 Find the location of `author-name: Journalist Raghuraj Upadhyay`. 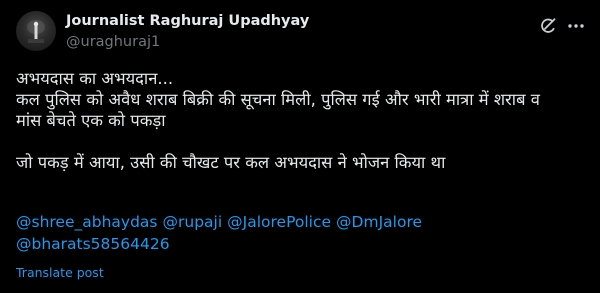

author-name: Journalist Raghuraj Upadhyay is located at coordinates (187, 21).